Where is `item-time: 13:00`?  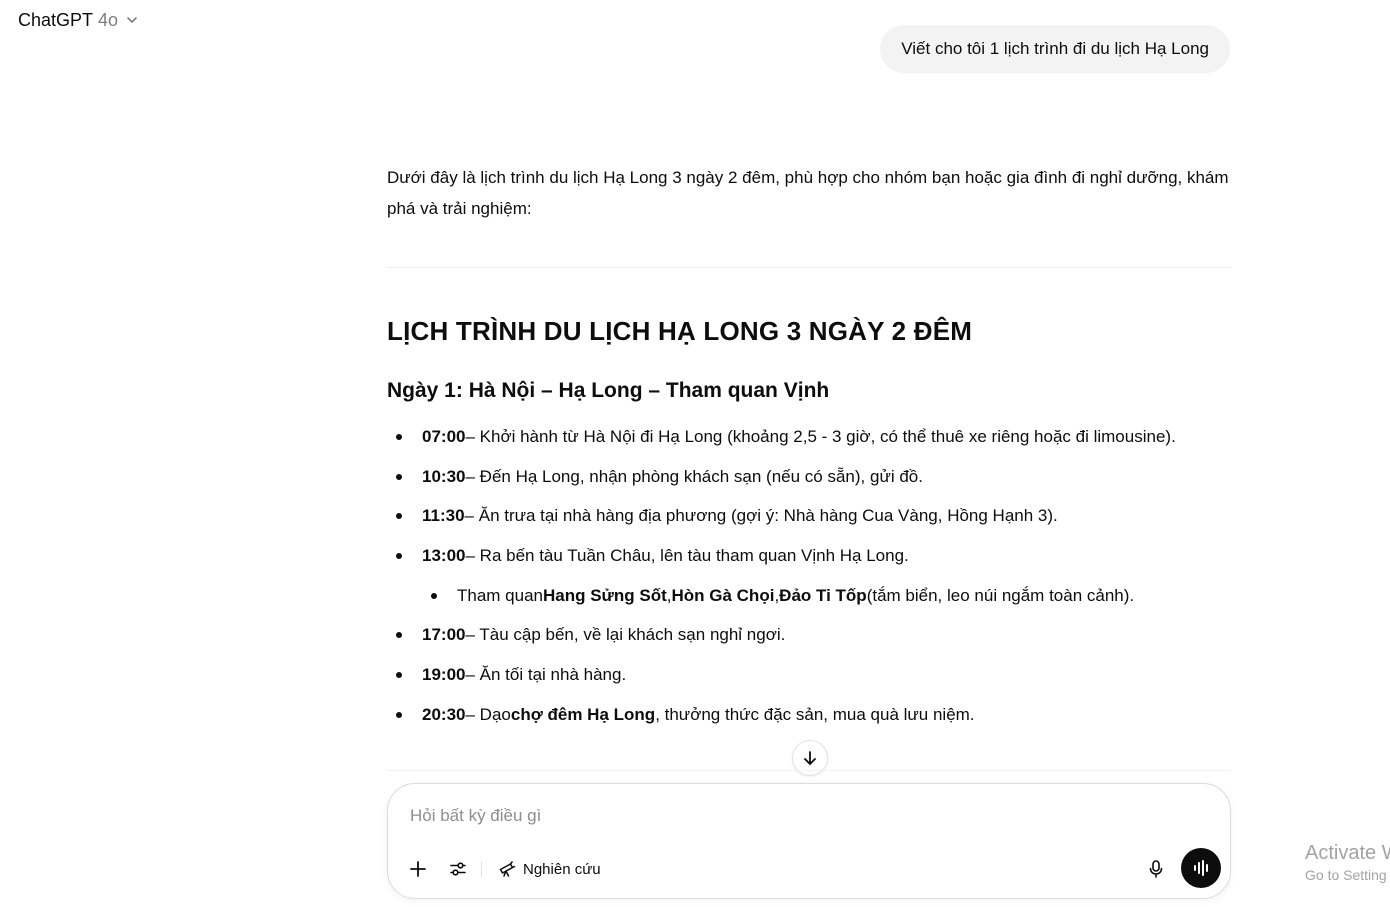
item-time: 13:00 is located at coordinates (444, 555).